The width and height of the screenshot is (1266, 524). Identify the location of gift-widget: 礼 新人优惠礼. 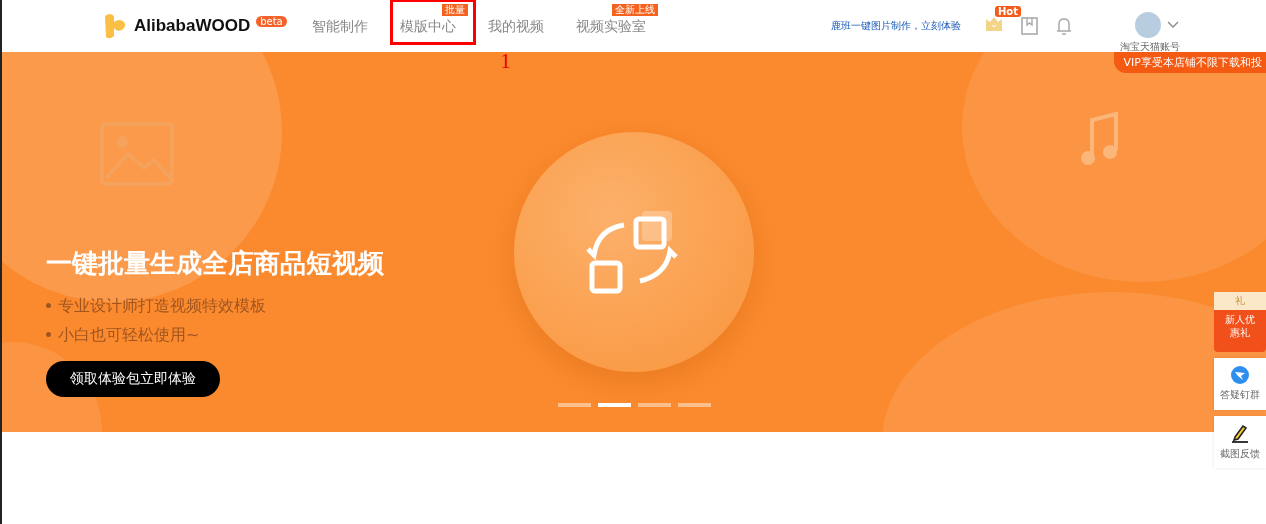
(1240, 322).